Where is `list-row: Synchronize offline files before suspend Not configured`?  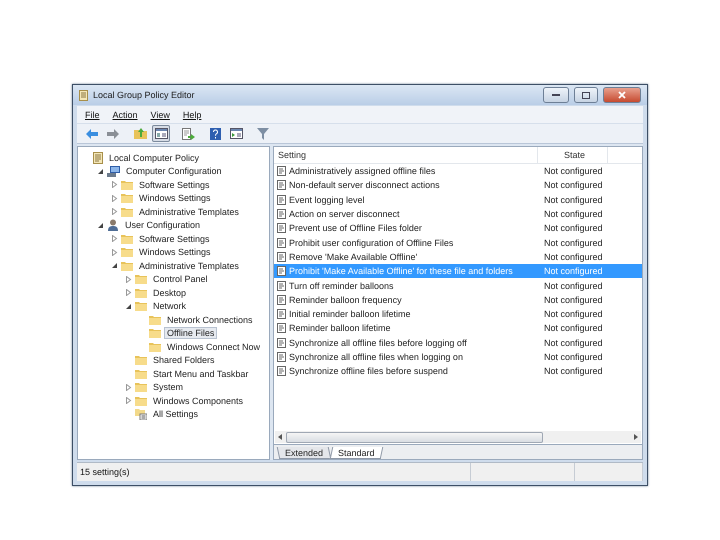 list-row: Synchronize offline files before suspend Not configured is located at coordinates (458, 371).